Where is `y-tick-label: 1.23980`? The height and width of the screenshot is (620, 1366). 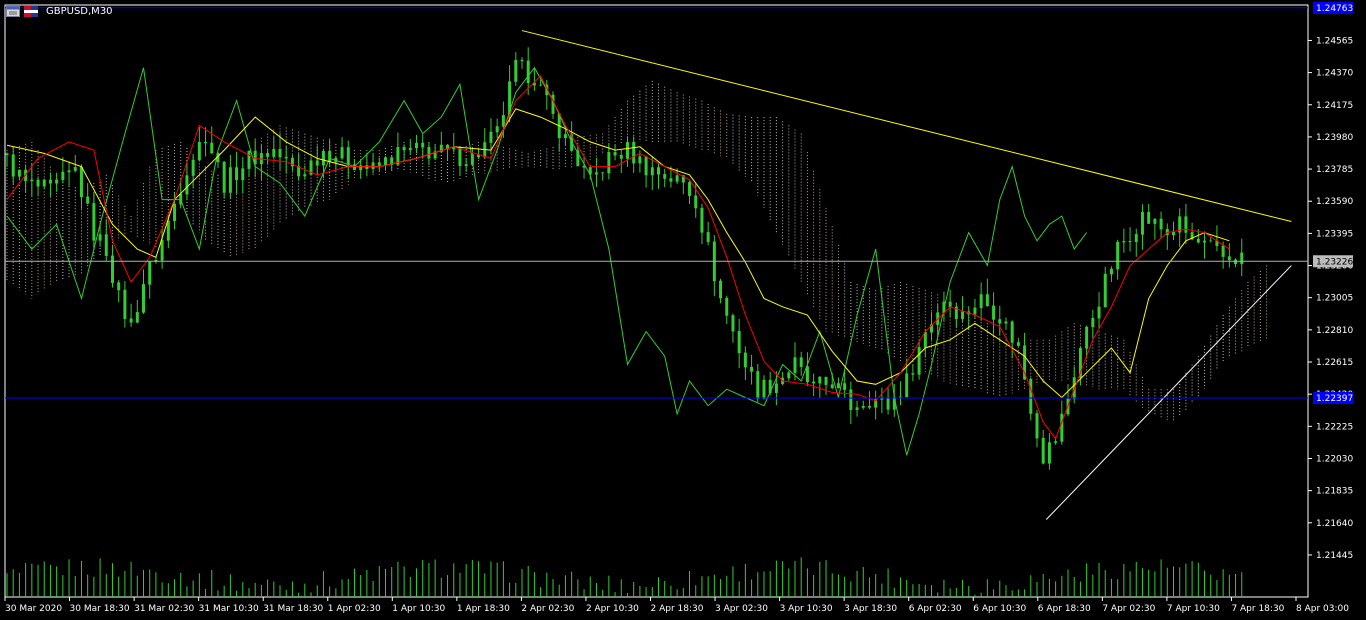
y-tick-label: 1.23980 is located at coordinates (1334, 138).